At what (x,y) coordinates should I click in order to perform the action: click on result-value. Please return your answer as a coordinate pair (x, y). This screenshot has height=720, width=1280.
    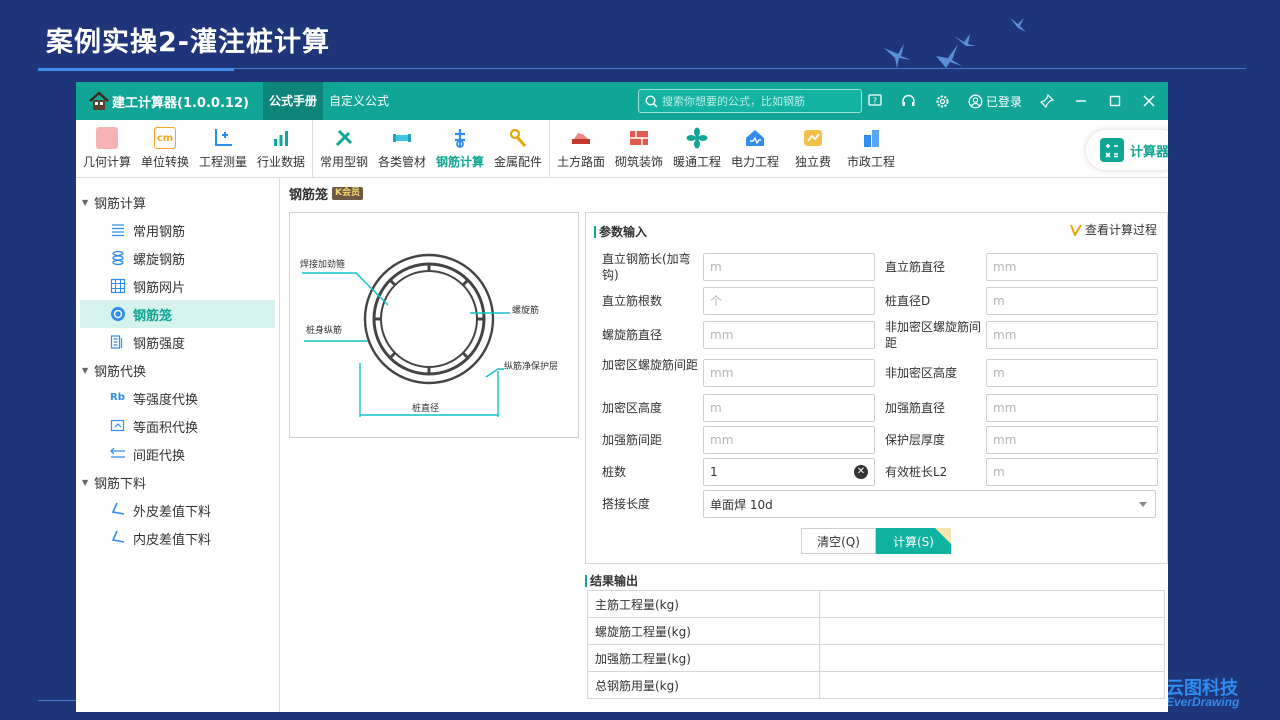
    Looking at the image, I should click on (992, 631).